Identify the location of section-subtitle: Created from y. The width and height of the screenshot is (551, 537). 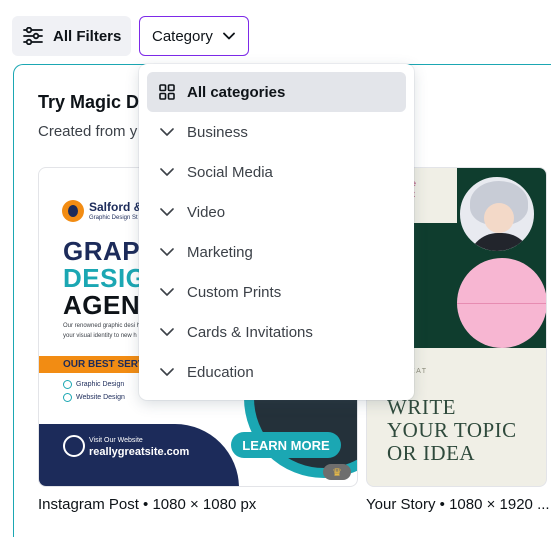
(88, 131).